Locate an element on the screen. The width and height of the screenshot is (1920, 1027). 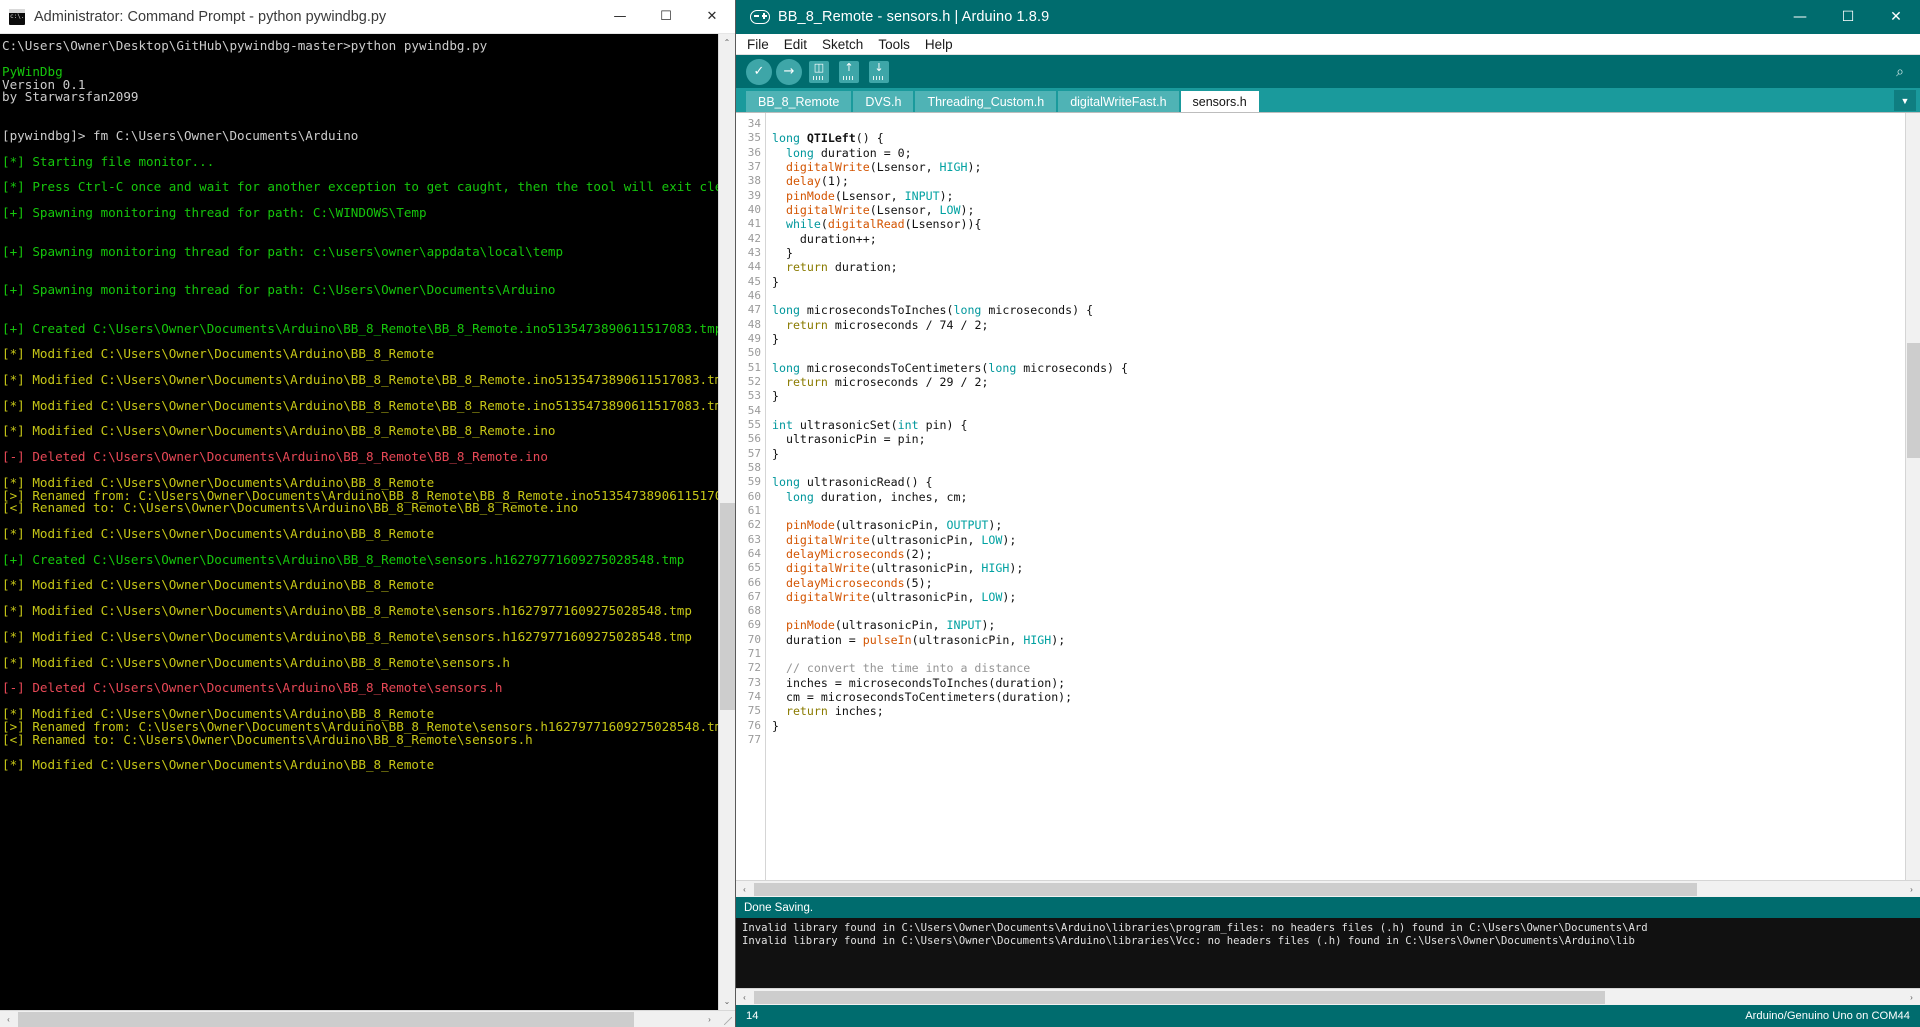
code-line: pinMode(Lsensor, INPUT); is located at coordinates (1338, 196).